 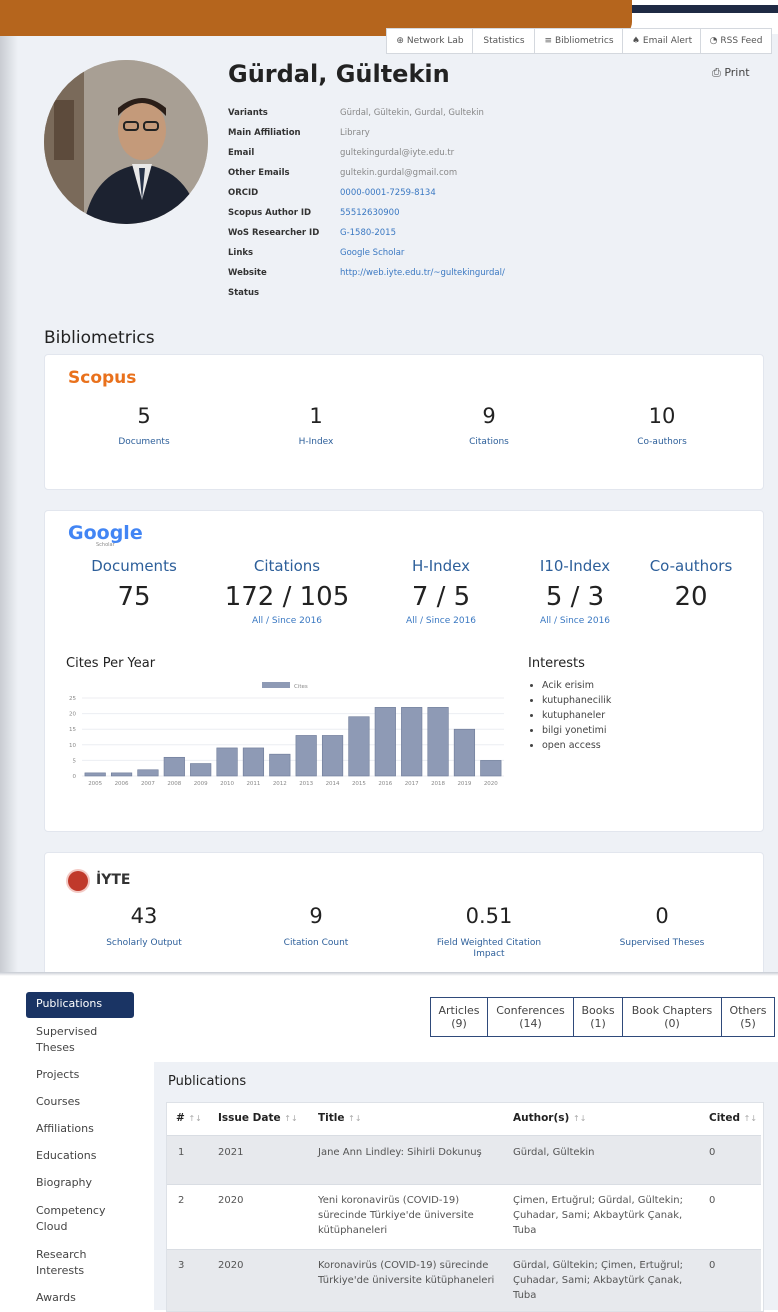 I want to click on sidebar-item-educations: Educations, so click(x=66, y=1155).